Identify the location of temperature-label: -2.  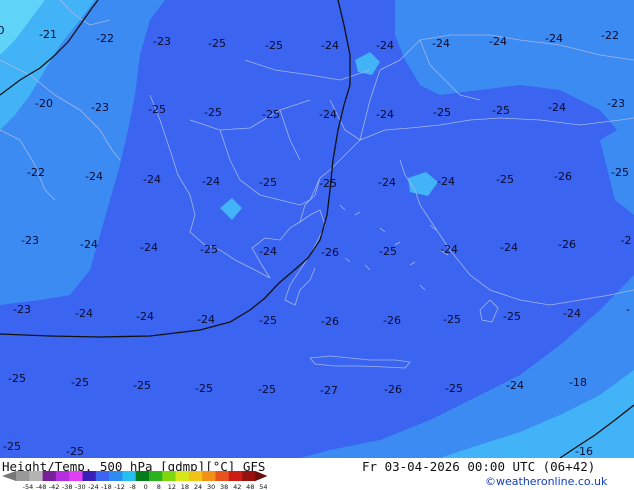
(626, 240).